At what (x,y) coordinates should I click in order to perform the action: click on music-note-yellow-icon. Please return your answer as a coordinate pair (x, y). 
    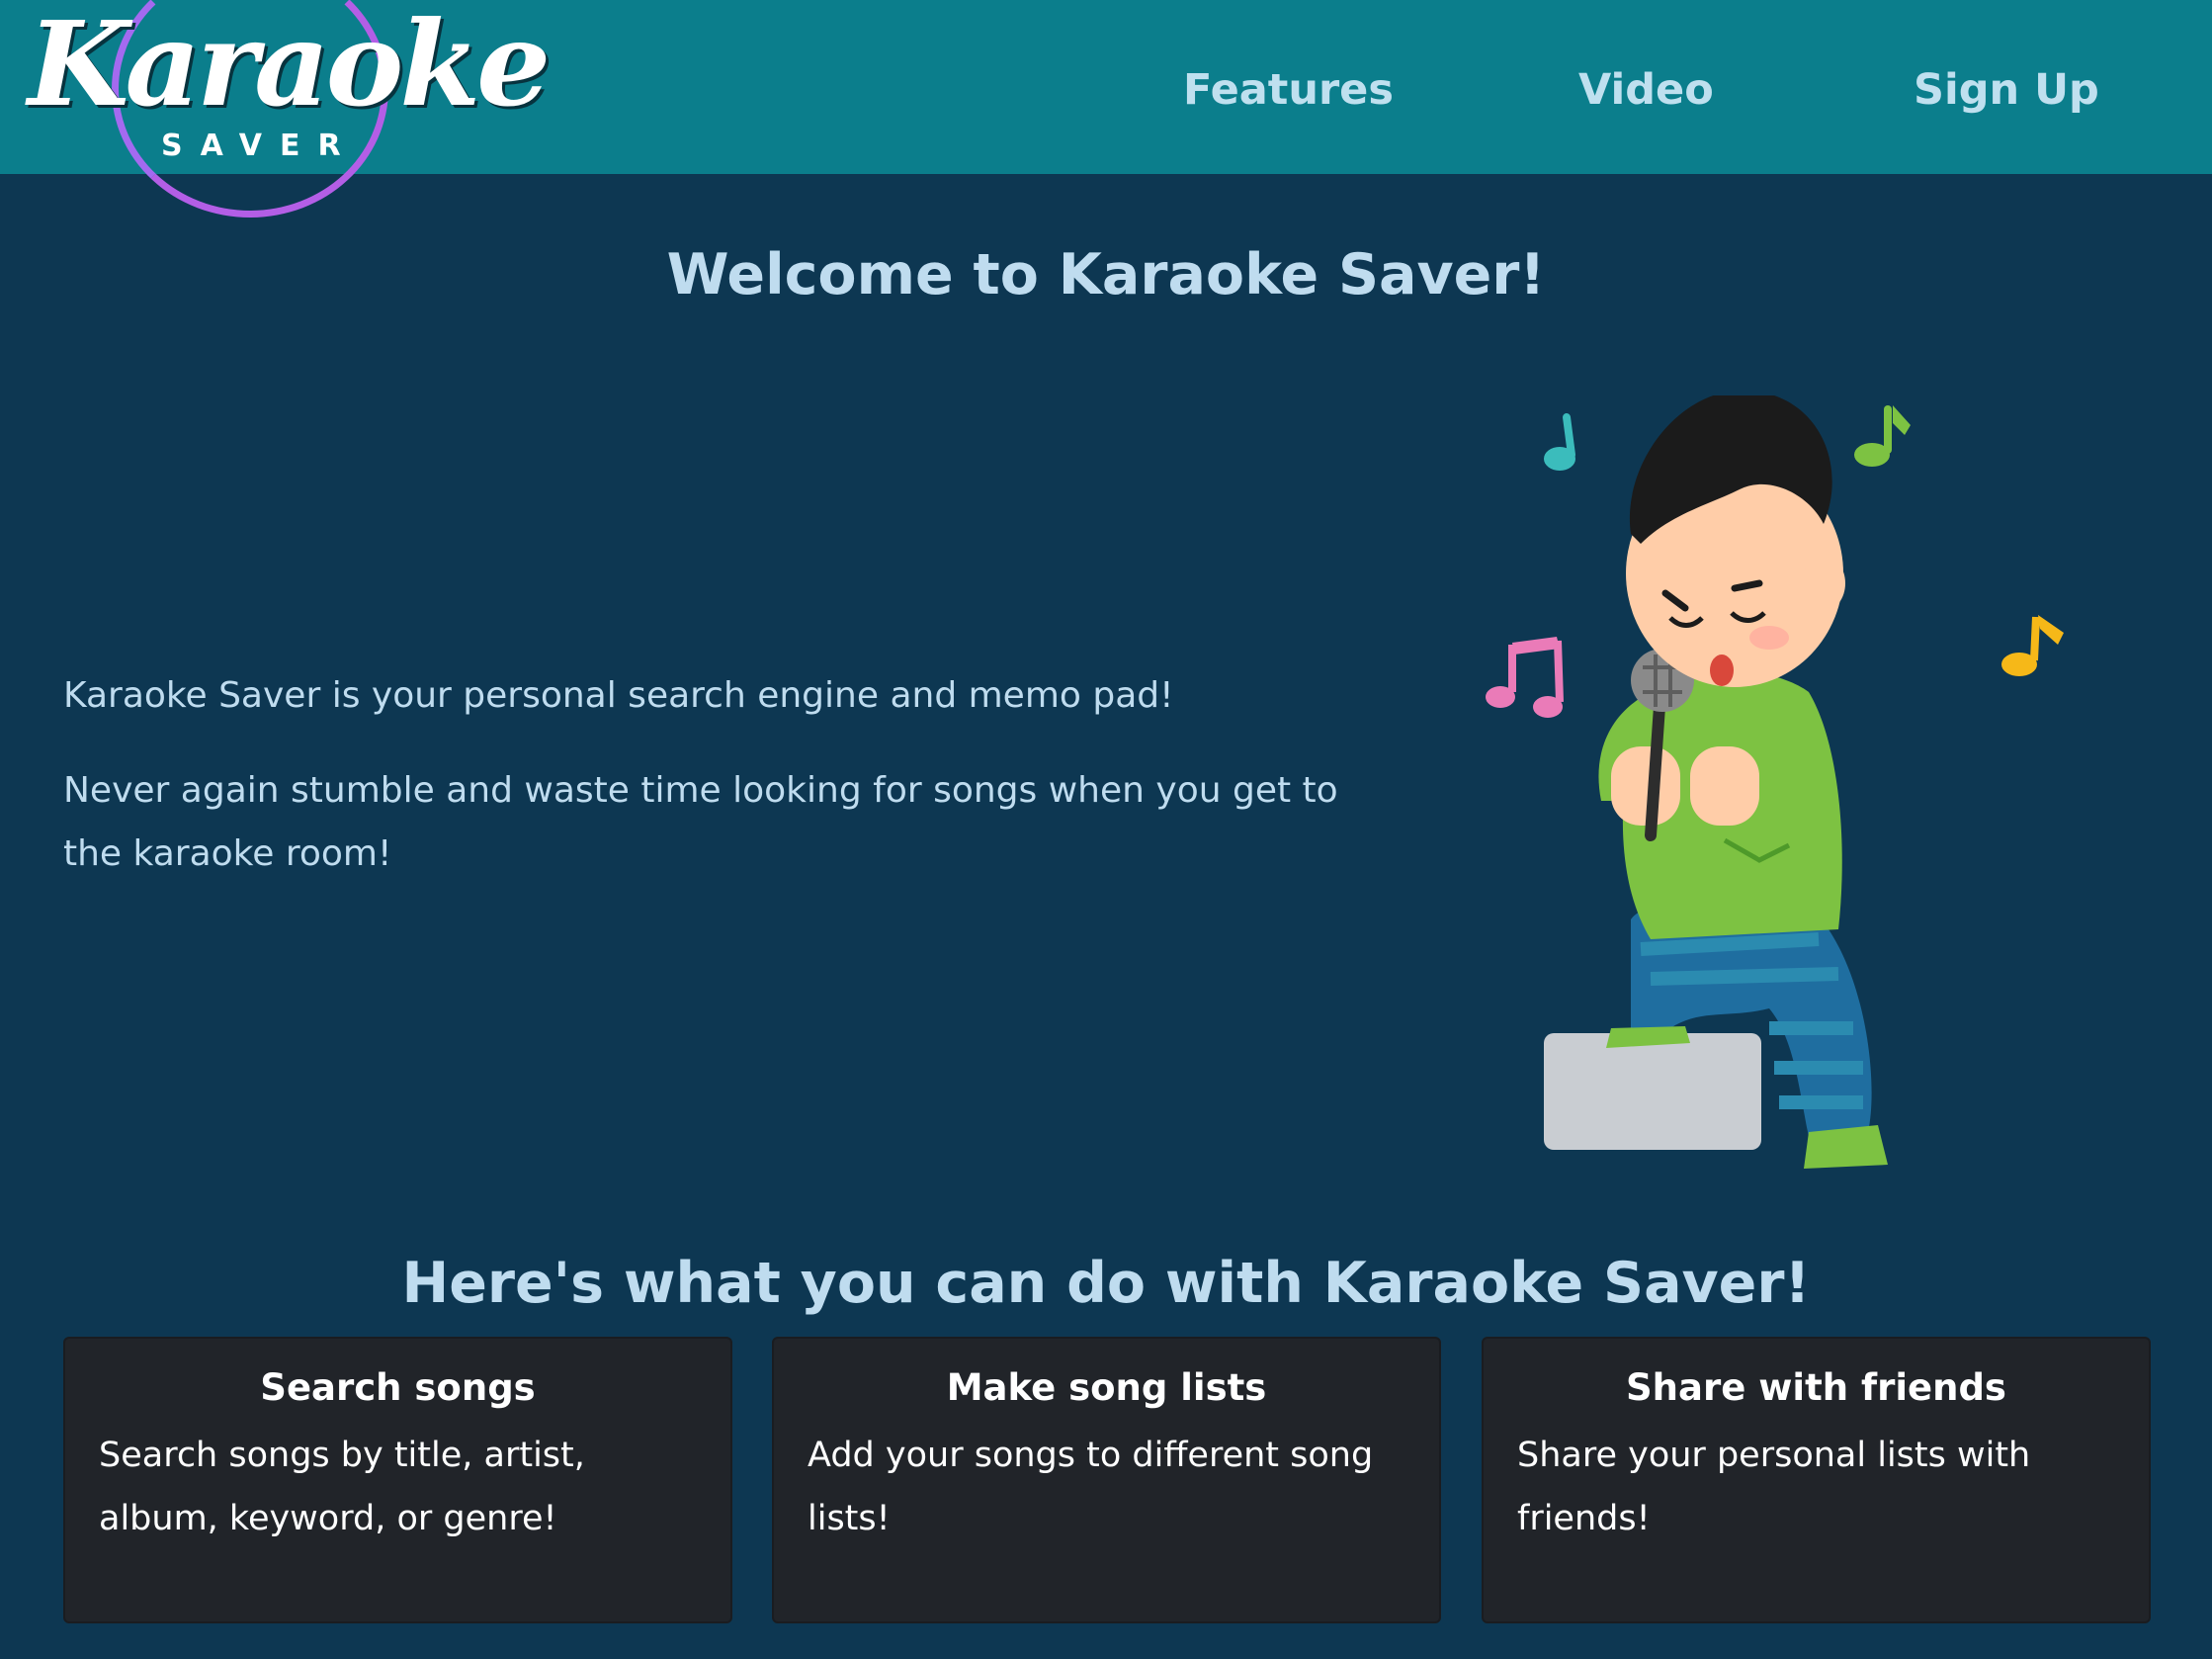
    Looking at the image, I should click on (2032, 645).